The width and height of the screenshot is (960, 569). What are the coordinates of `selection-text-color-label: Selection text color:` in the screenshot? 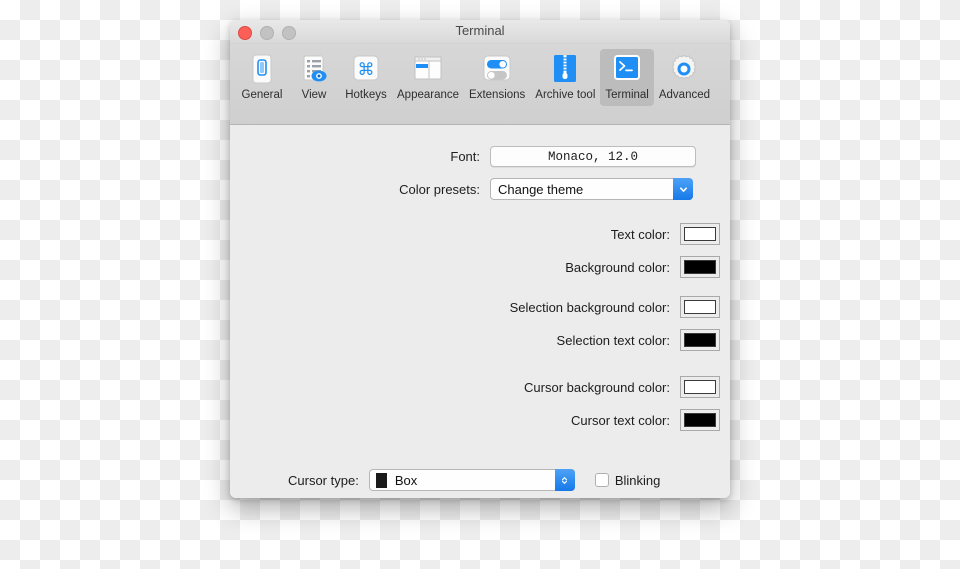 It's located at (613, 340).